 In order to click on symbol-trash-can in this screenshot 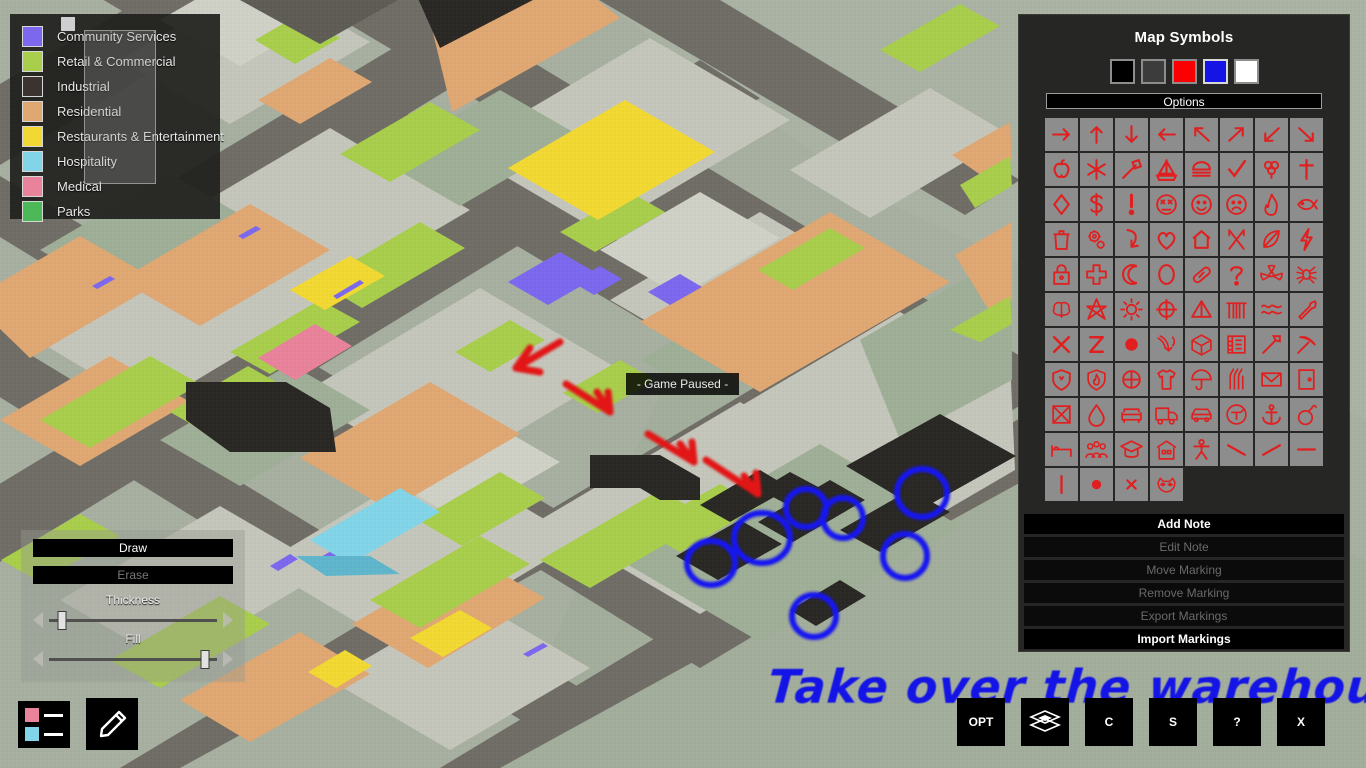, I will do `click(1061, 239)`.